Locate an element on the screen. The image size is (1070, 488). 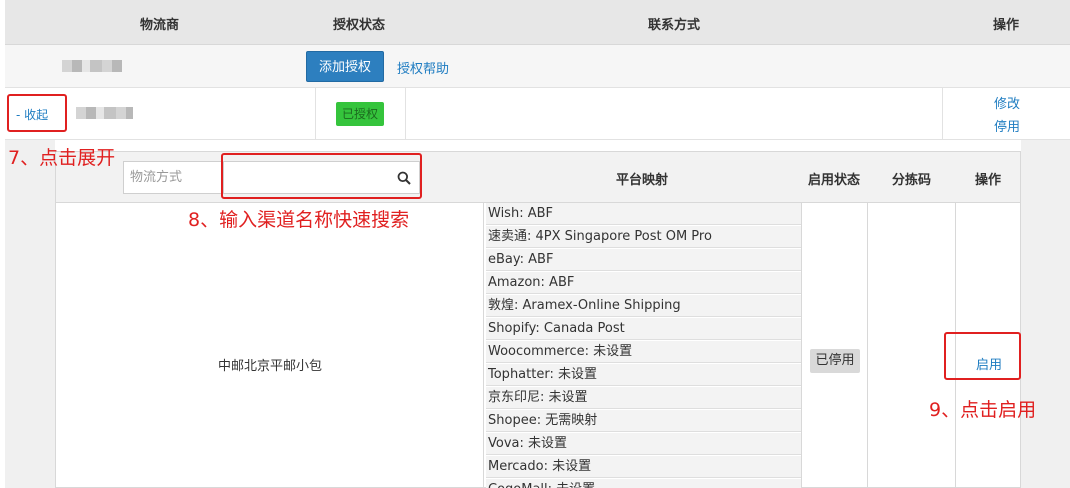
detail-panel-right-gutter is located at coordinates (1045, 314).